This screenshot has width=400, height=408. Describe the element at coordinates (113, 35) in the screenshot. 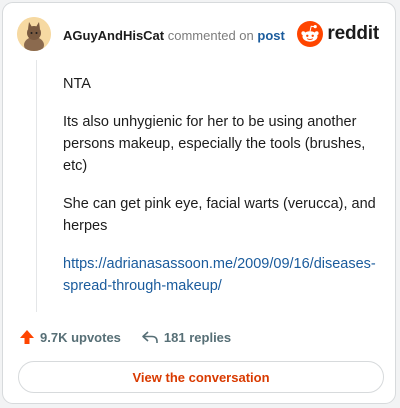

I see `username-link: AGuyAndHisCat` at that location.